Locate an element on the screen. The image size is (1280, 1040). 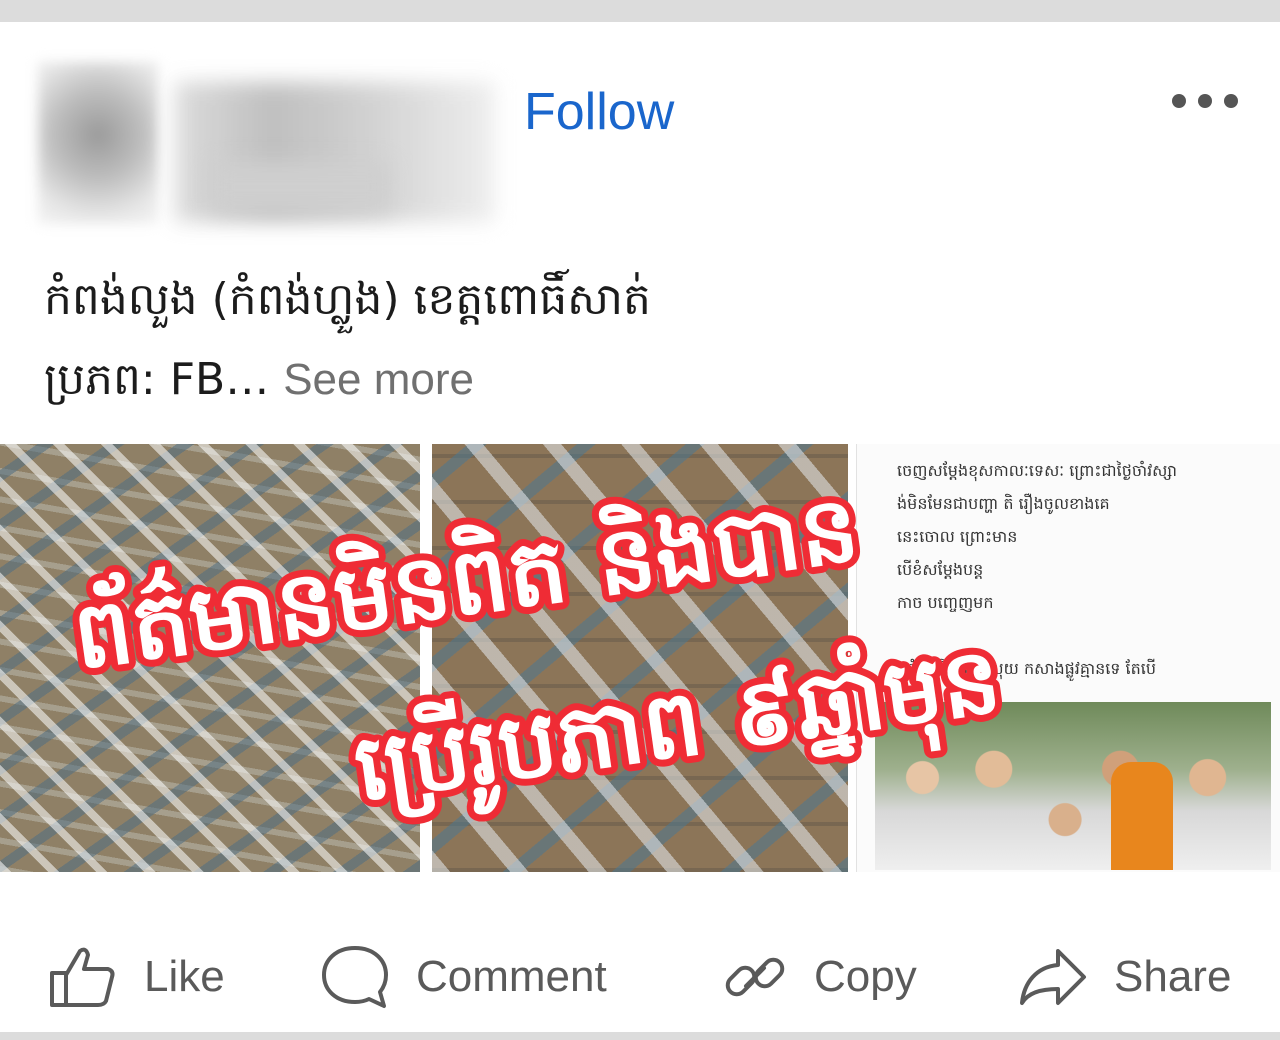
copy-label: Copy is located at coordinates (865, 976).